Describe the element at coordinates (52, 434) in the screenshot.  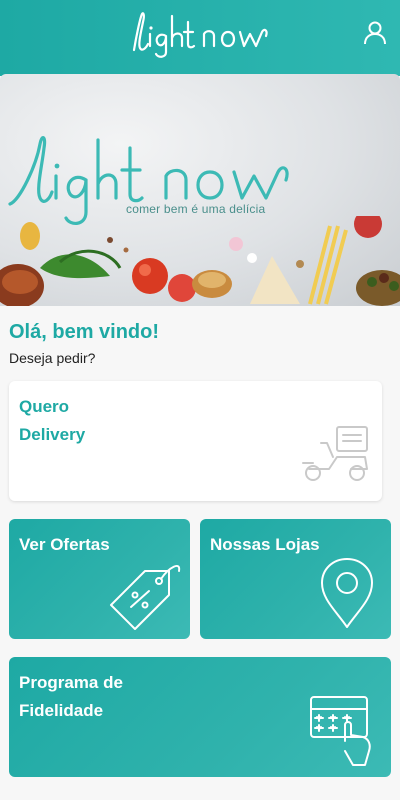
I see `delivery-line-2: Delivery` at that location.